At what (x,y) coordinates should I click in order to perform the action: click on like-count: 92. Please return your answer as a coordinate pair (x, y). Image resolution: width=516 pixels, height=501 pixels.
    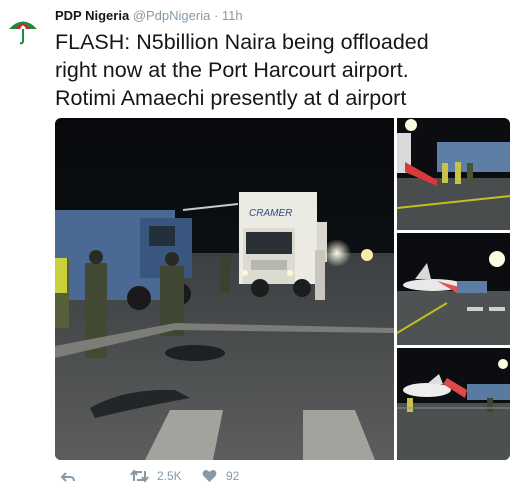
    Looking at the image, I should click on (233, 476).